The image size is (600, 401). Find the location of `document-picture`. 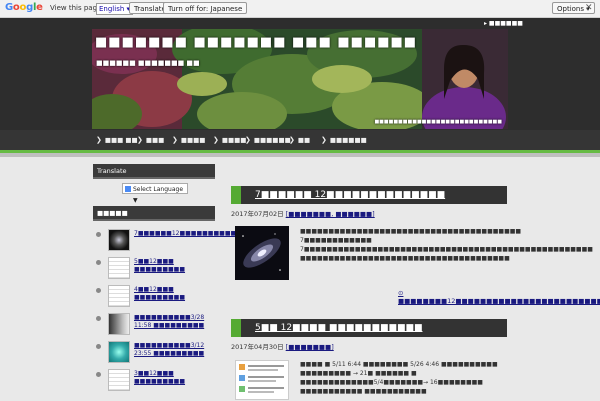

document-picture is located at coordinates (261, 378).